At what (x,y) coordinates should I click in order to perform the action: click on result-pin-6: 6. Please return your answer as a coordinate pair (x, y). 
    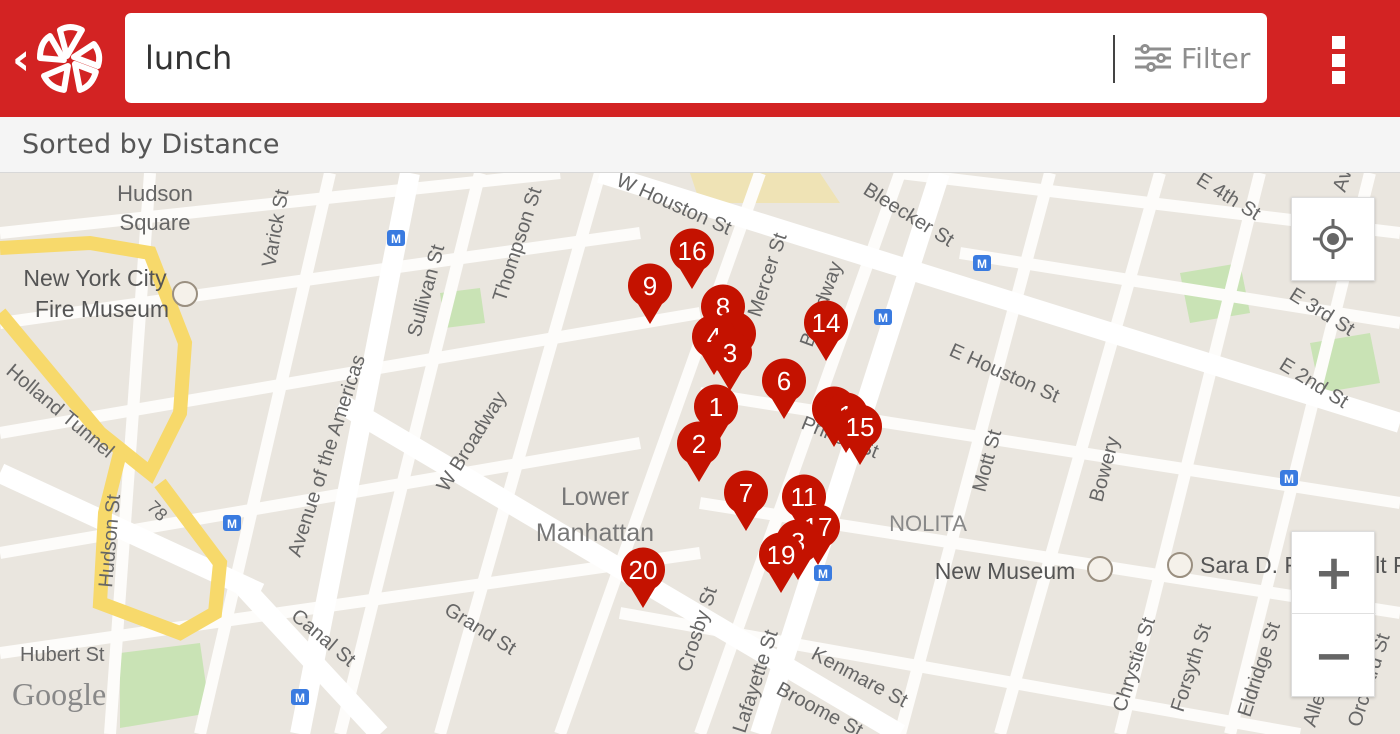
    Looking at the image, I should click on (784, 389).